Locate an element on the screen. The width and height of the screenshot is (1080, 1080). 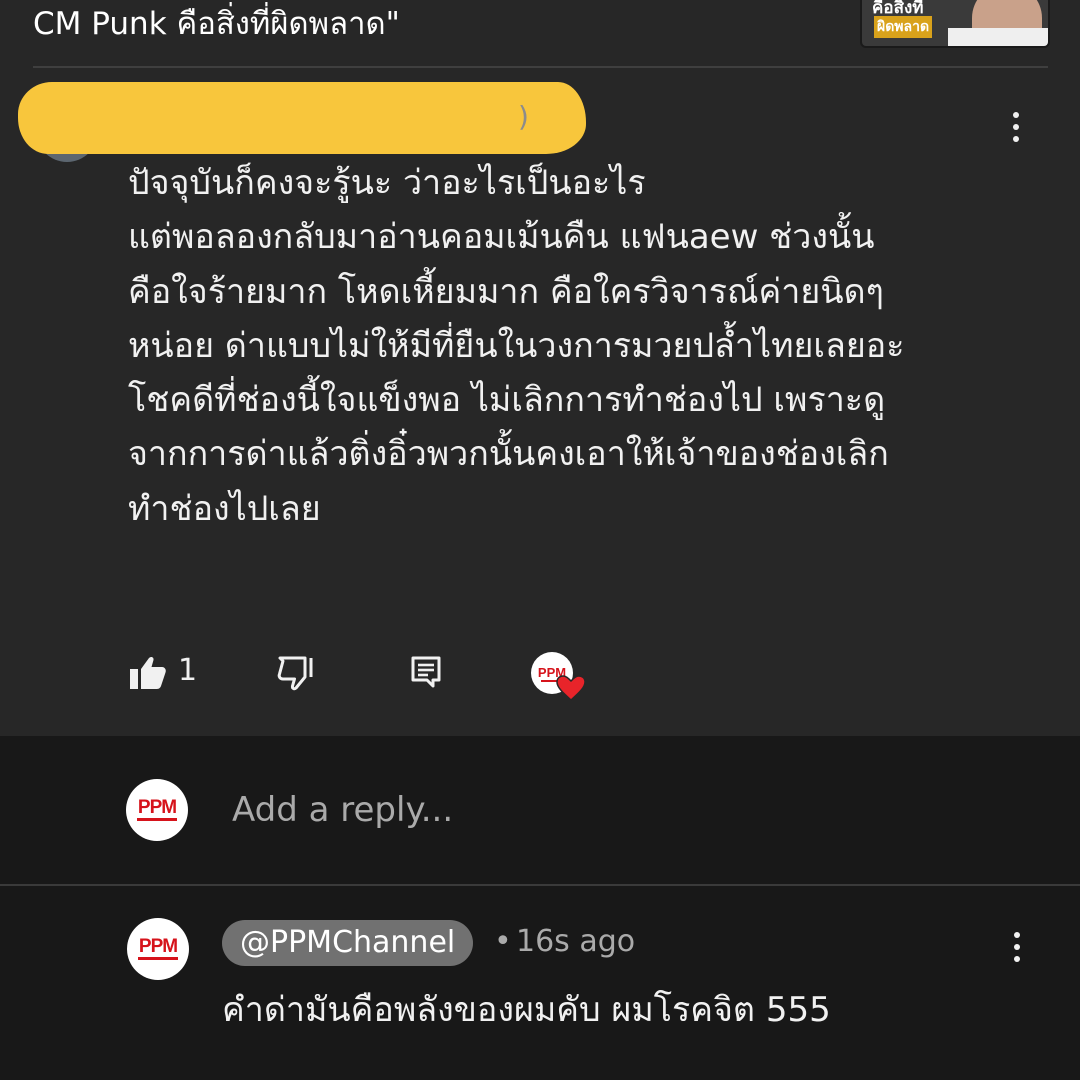
dislike-button is located at coordinates (295, 673).